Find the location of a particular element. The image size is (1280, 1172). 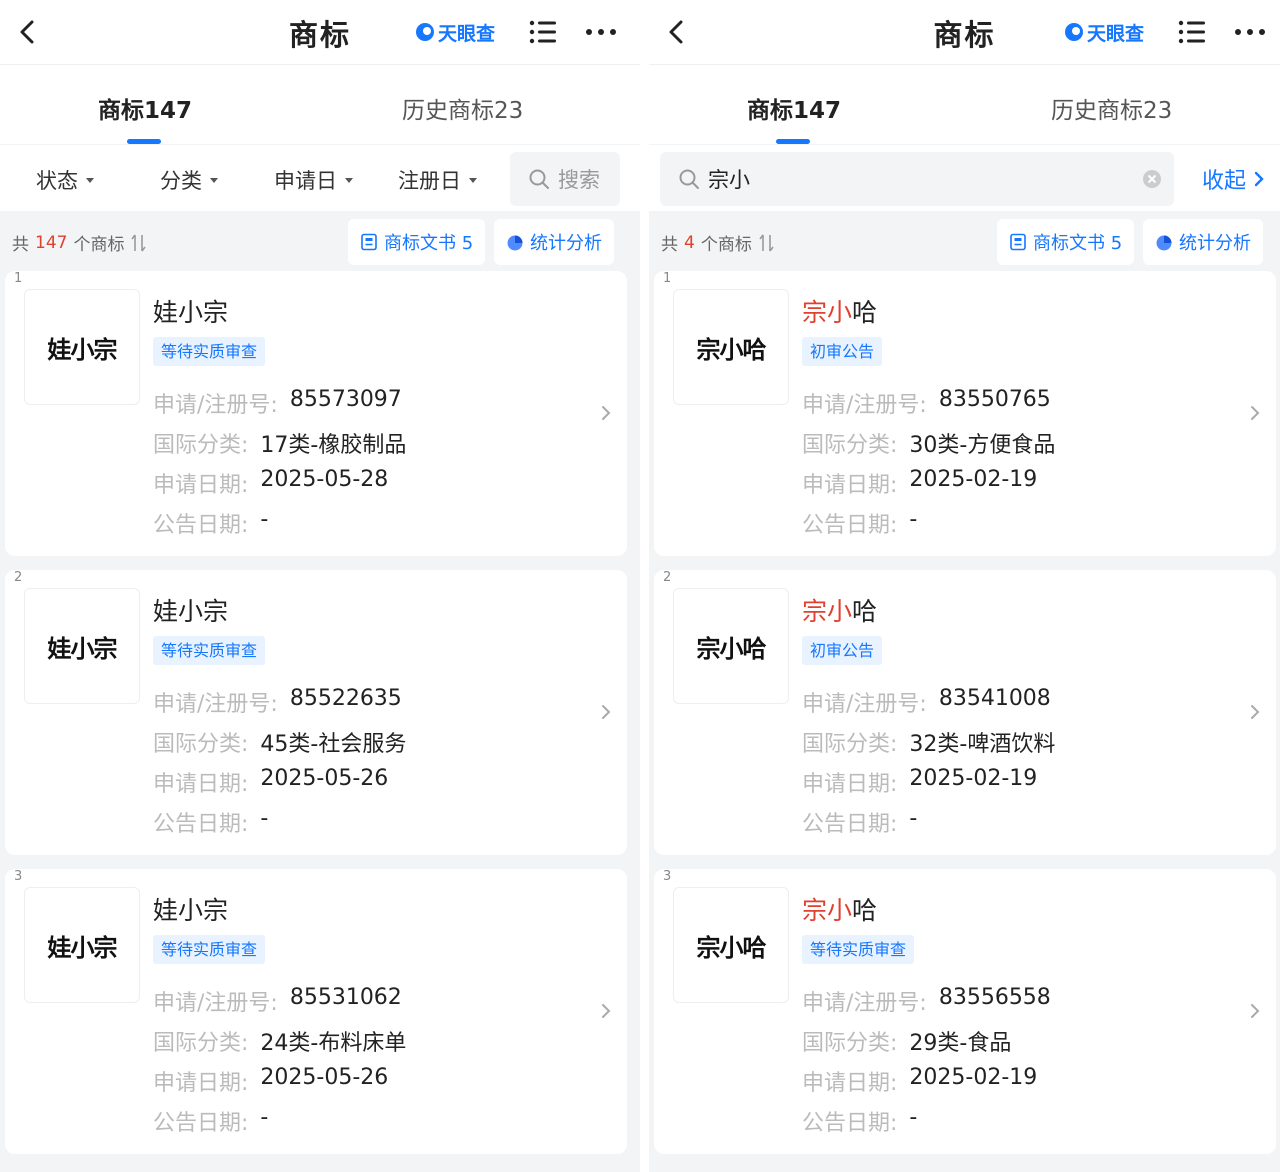

summary-bar: 共 4 个商标 商标文书 5 统计分析 is located at coordinates (964, 241).